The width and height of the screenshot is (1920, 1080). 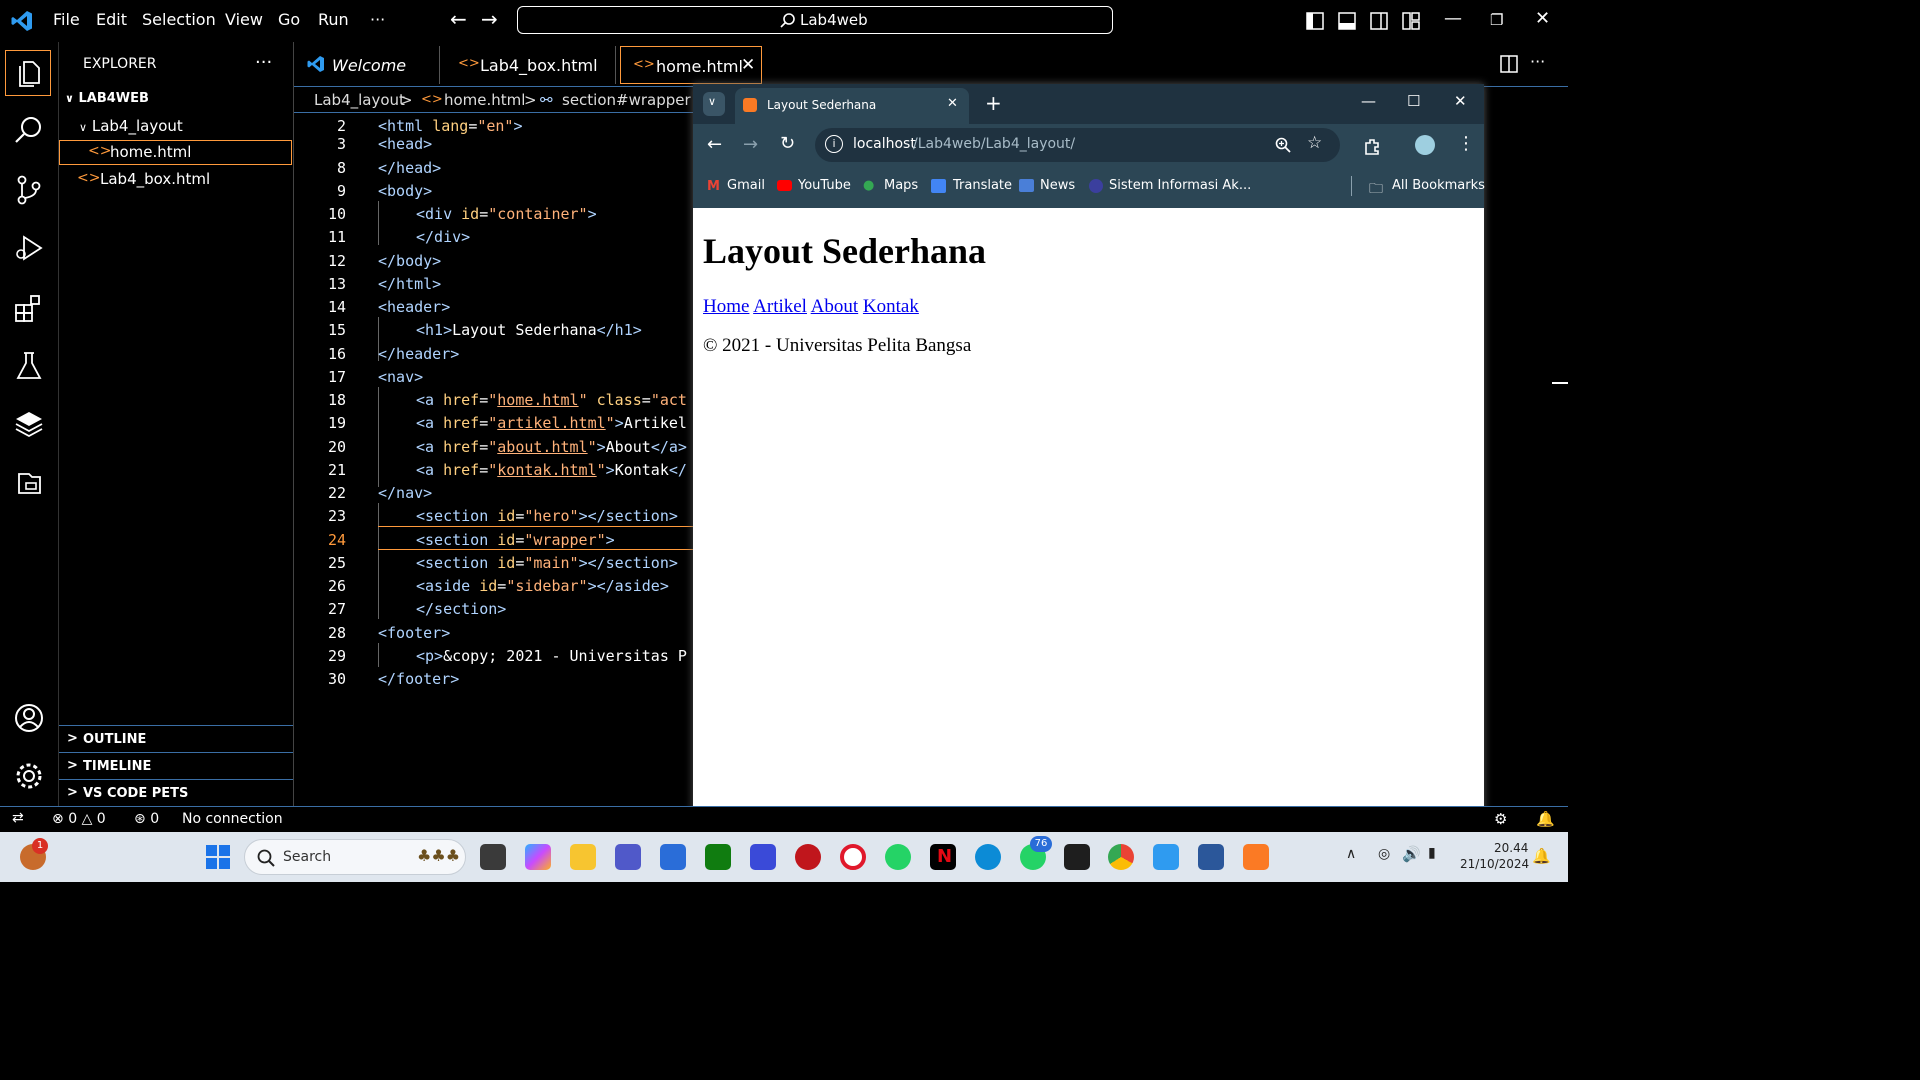 What do you see at coordinates (835, 306) in the screenshot?
I see `nav-link-about: About` at bounding box center [835, 306].